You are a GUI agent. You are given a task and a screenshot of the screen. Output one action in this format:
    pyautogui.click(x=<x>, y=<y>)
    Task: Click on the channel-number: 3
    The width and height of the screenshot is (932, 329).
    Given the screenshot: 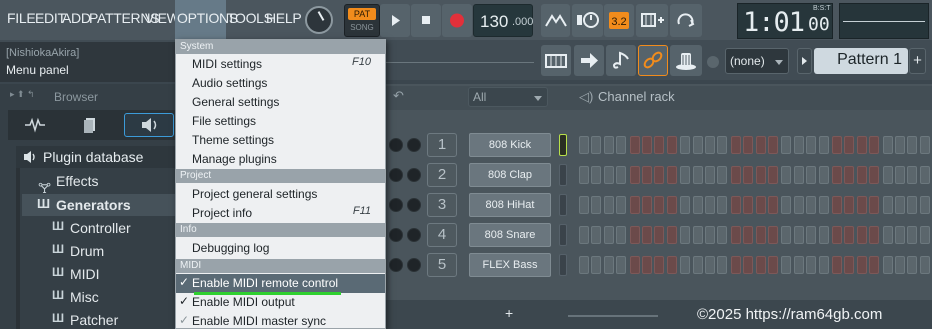 What is the action you would take?
    pyautogui.click(x=442, y=205)
    